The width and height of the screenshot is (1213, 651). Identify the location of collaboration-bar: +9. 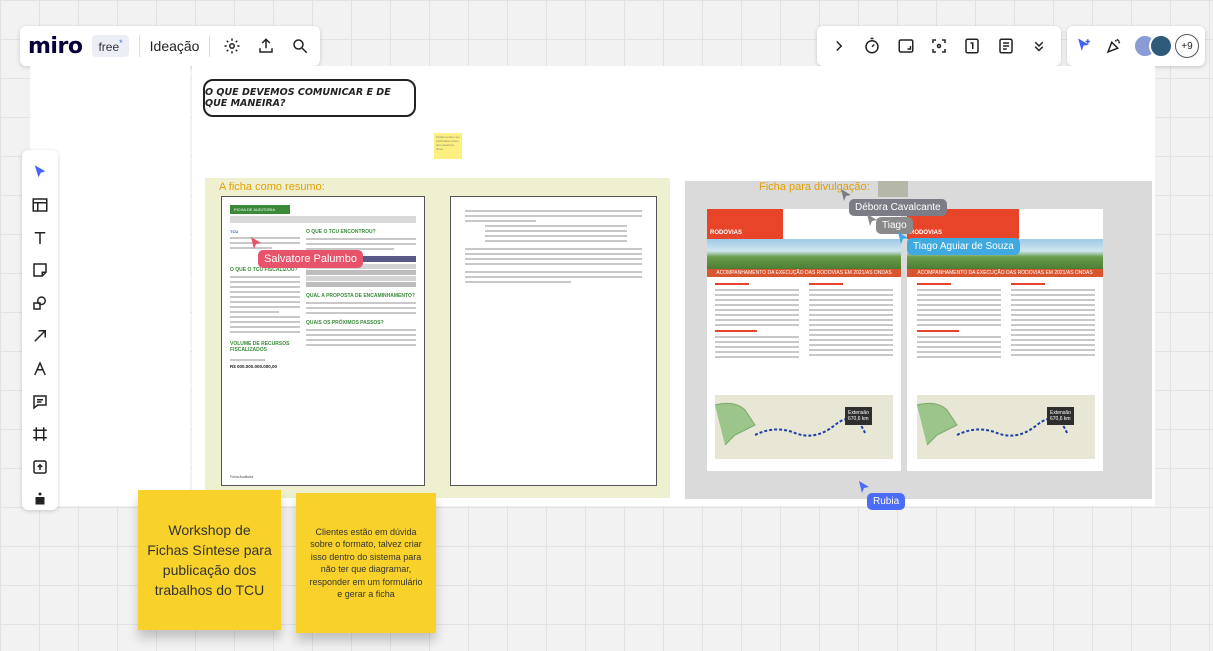
(1136, 46).